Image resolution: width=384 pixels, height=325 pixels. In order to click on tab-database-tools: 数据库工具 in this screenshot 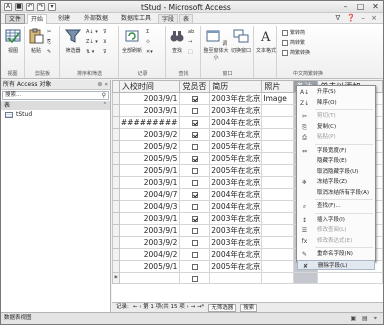, I will do `click(136, 19)`.